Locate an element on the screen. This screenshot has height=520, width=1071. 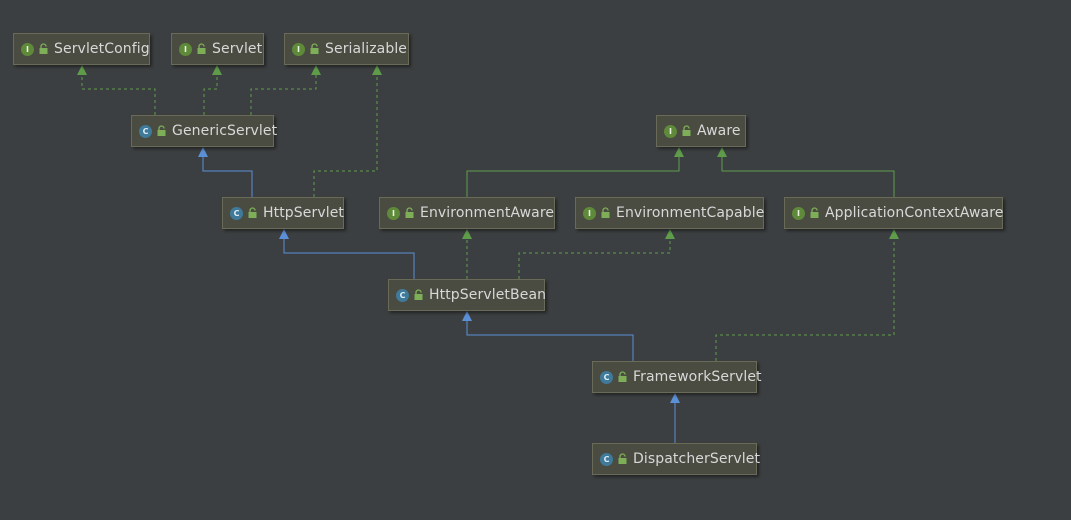
node-label: Aware is located at coordinates (719, 131).